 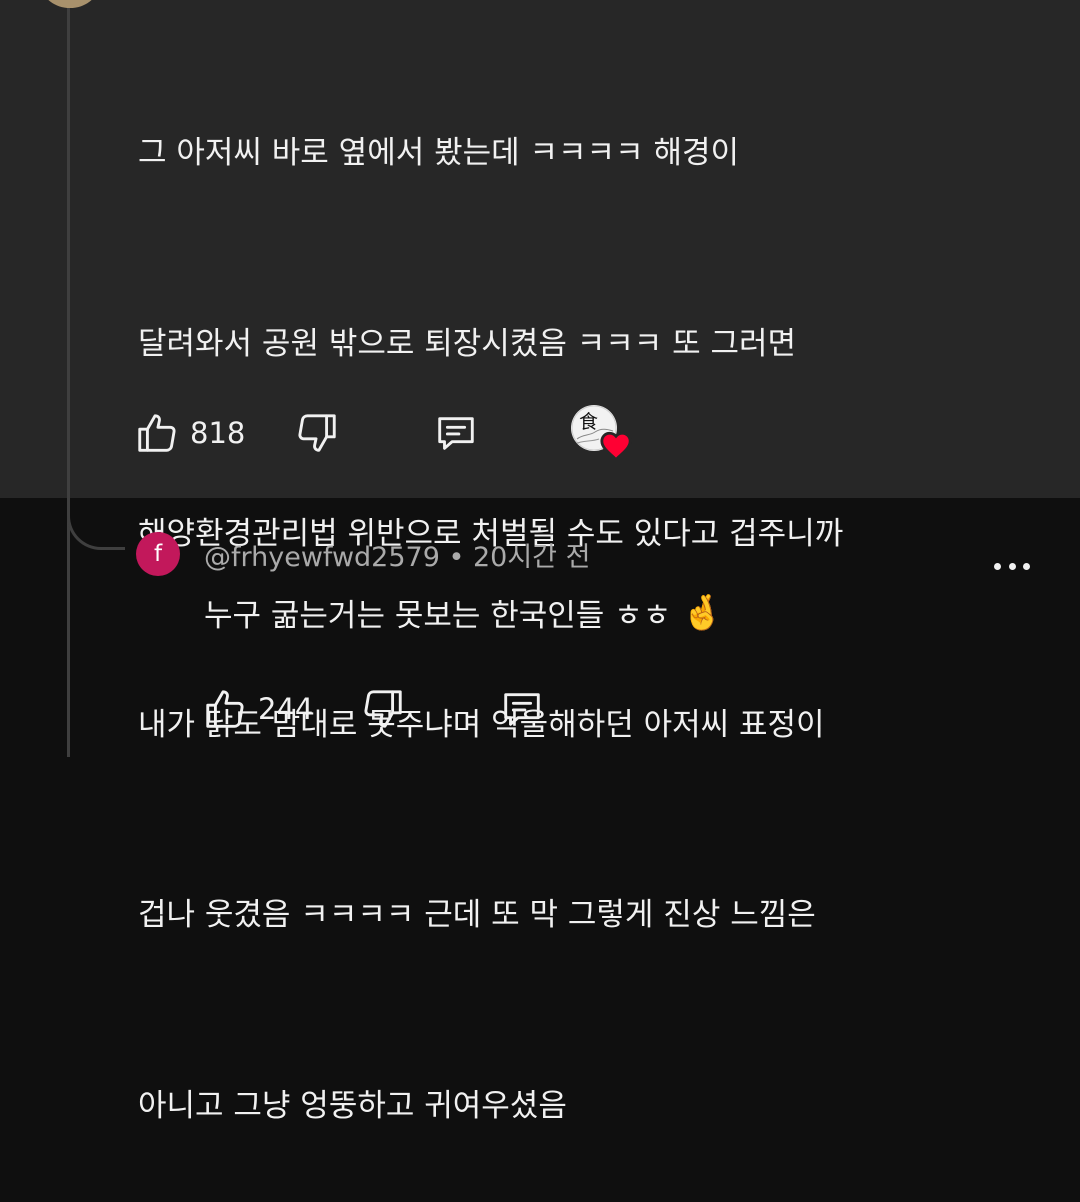 What do you see at coordinates (1012, 566) in the screenshot?
I see `more-options-icon` at bounding box center [1012, 566].